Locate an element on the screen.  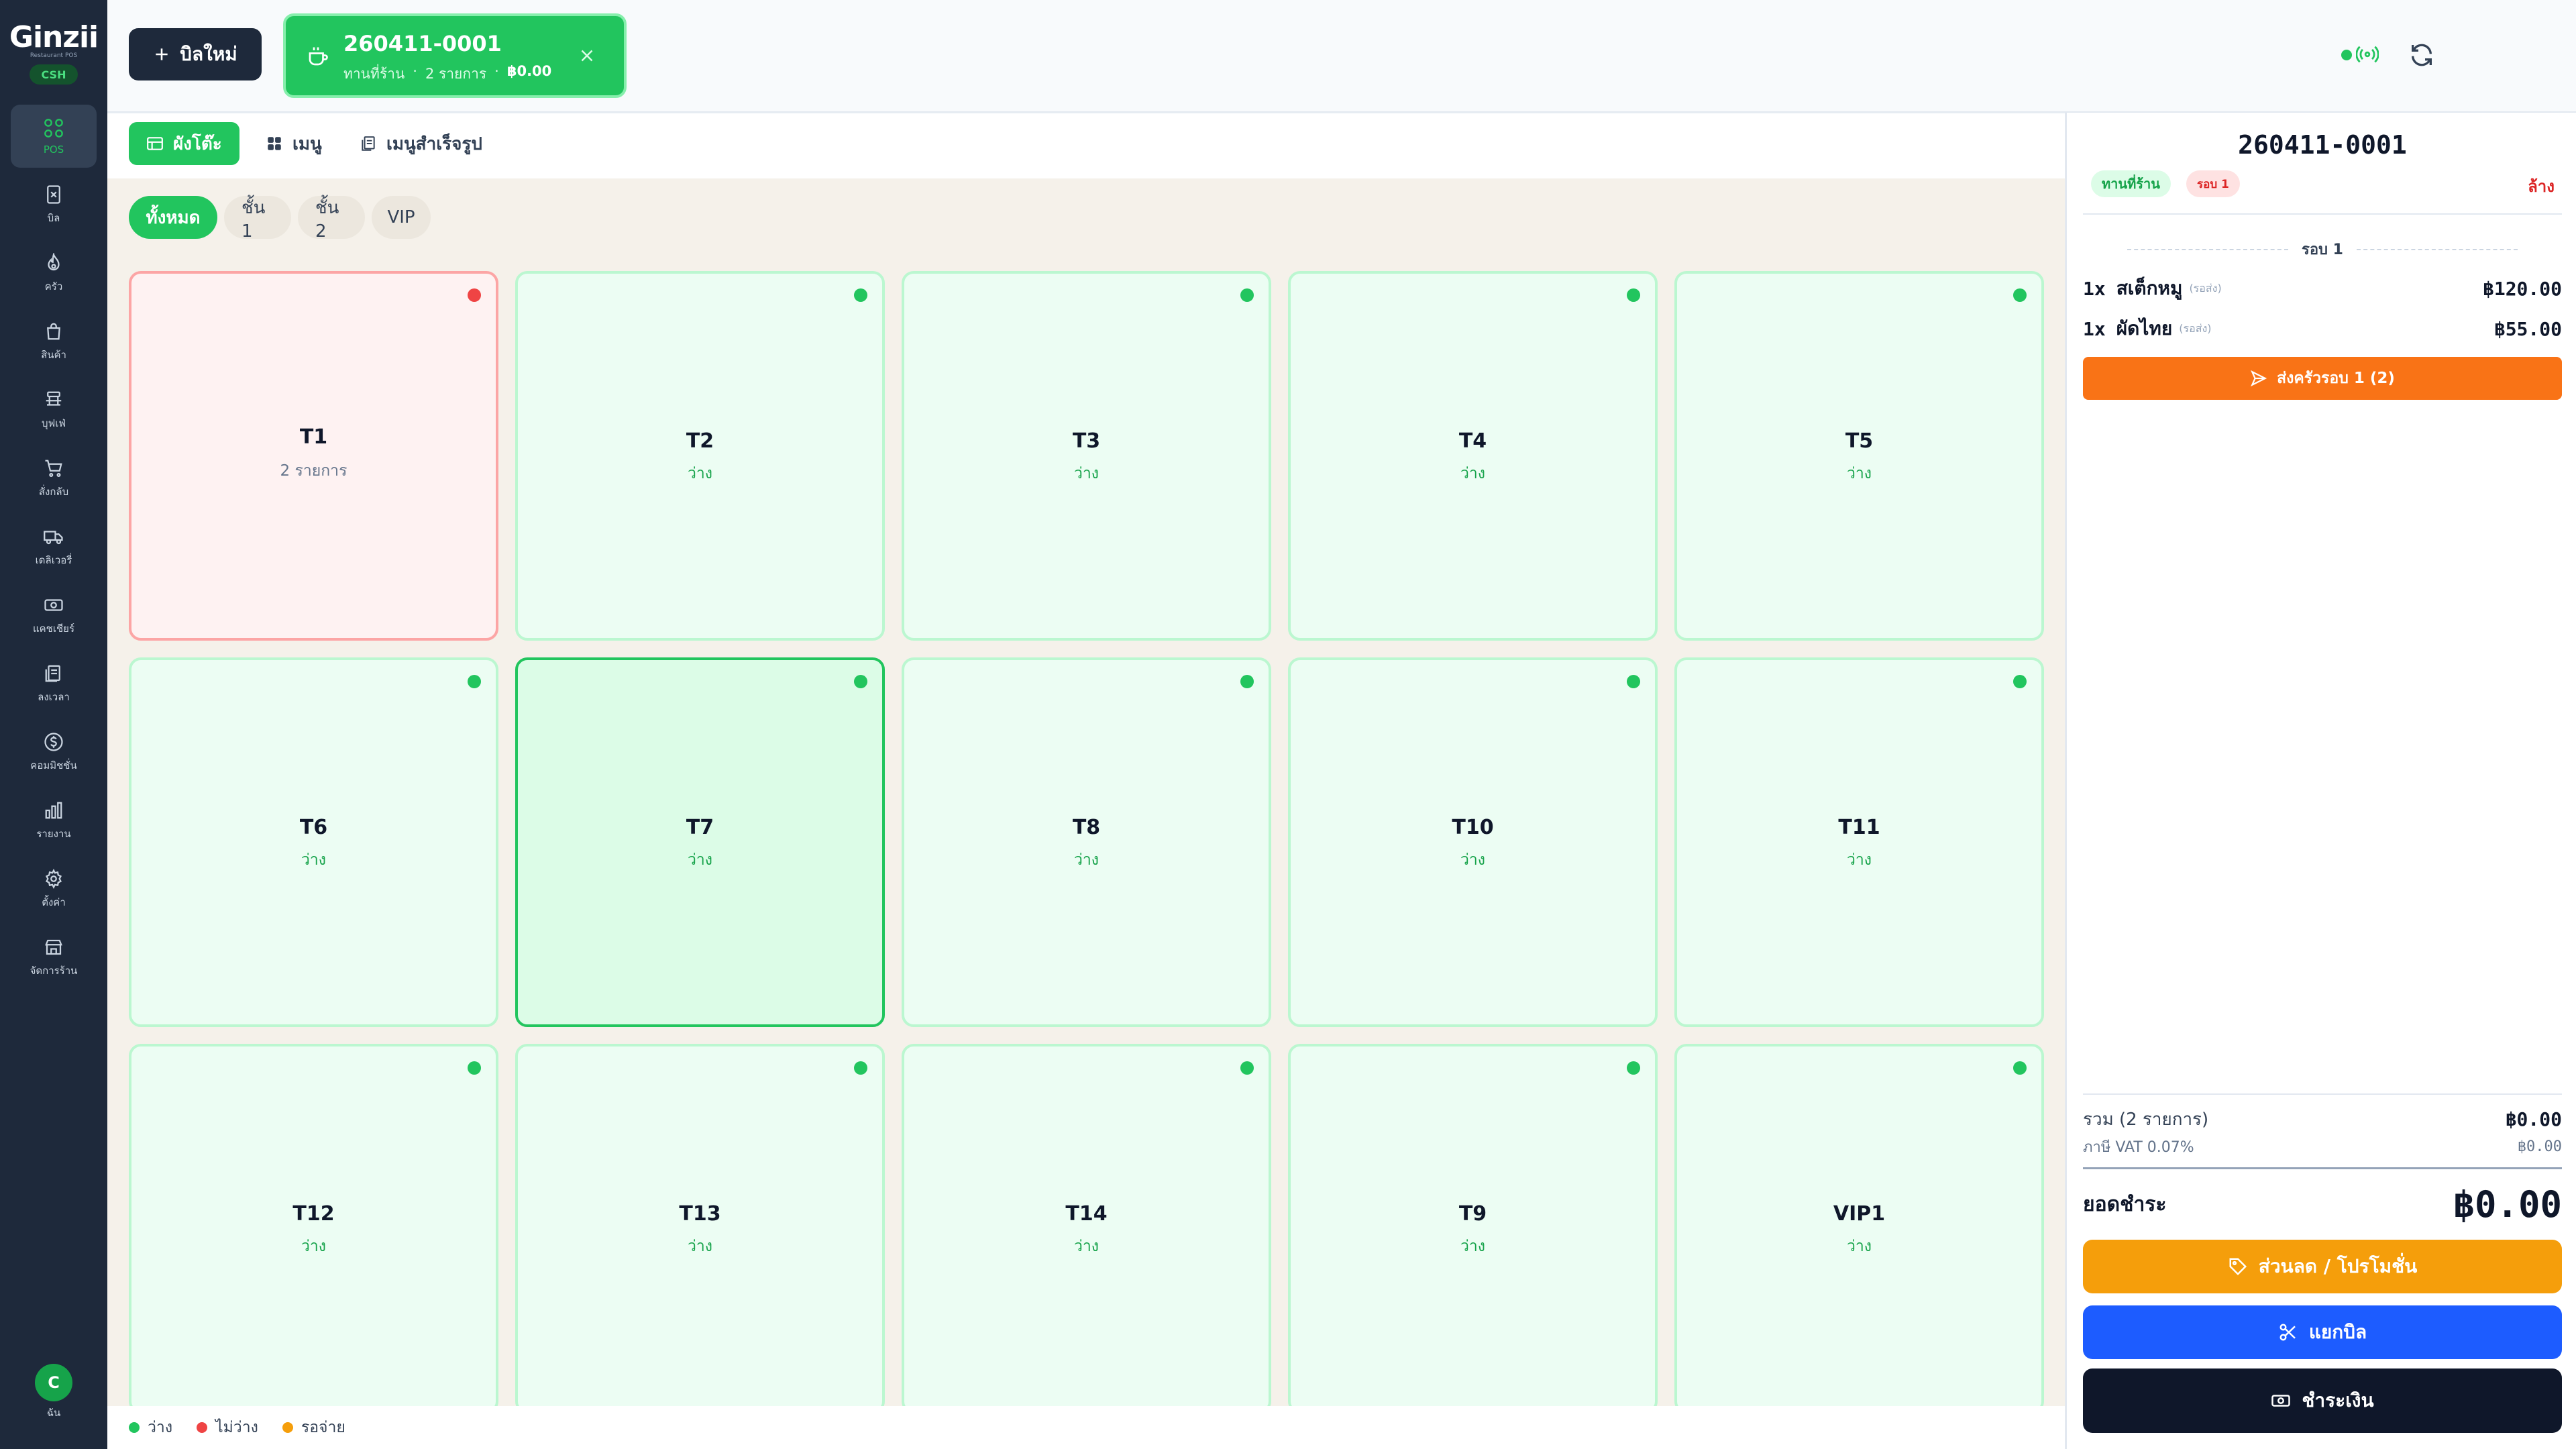
cart-icon is located at coordinates (53, 468).